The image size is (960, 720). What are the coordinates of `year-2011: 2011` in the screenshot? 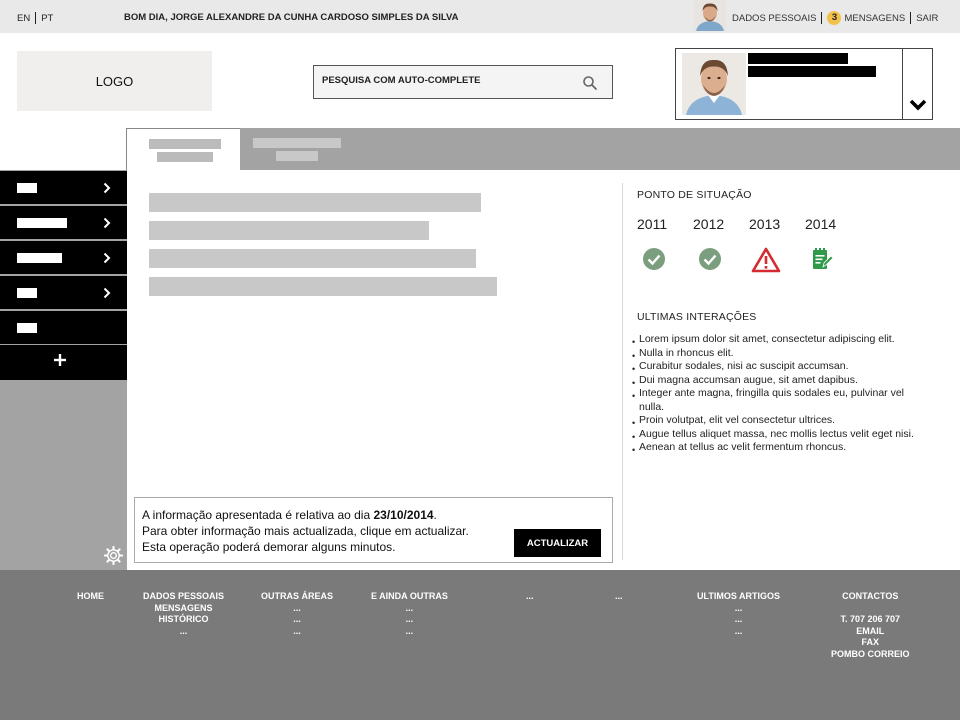 It's located at (665, 224).